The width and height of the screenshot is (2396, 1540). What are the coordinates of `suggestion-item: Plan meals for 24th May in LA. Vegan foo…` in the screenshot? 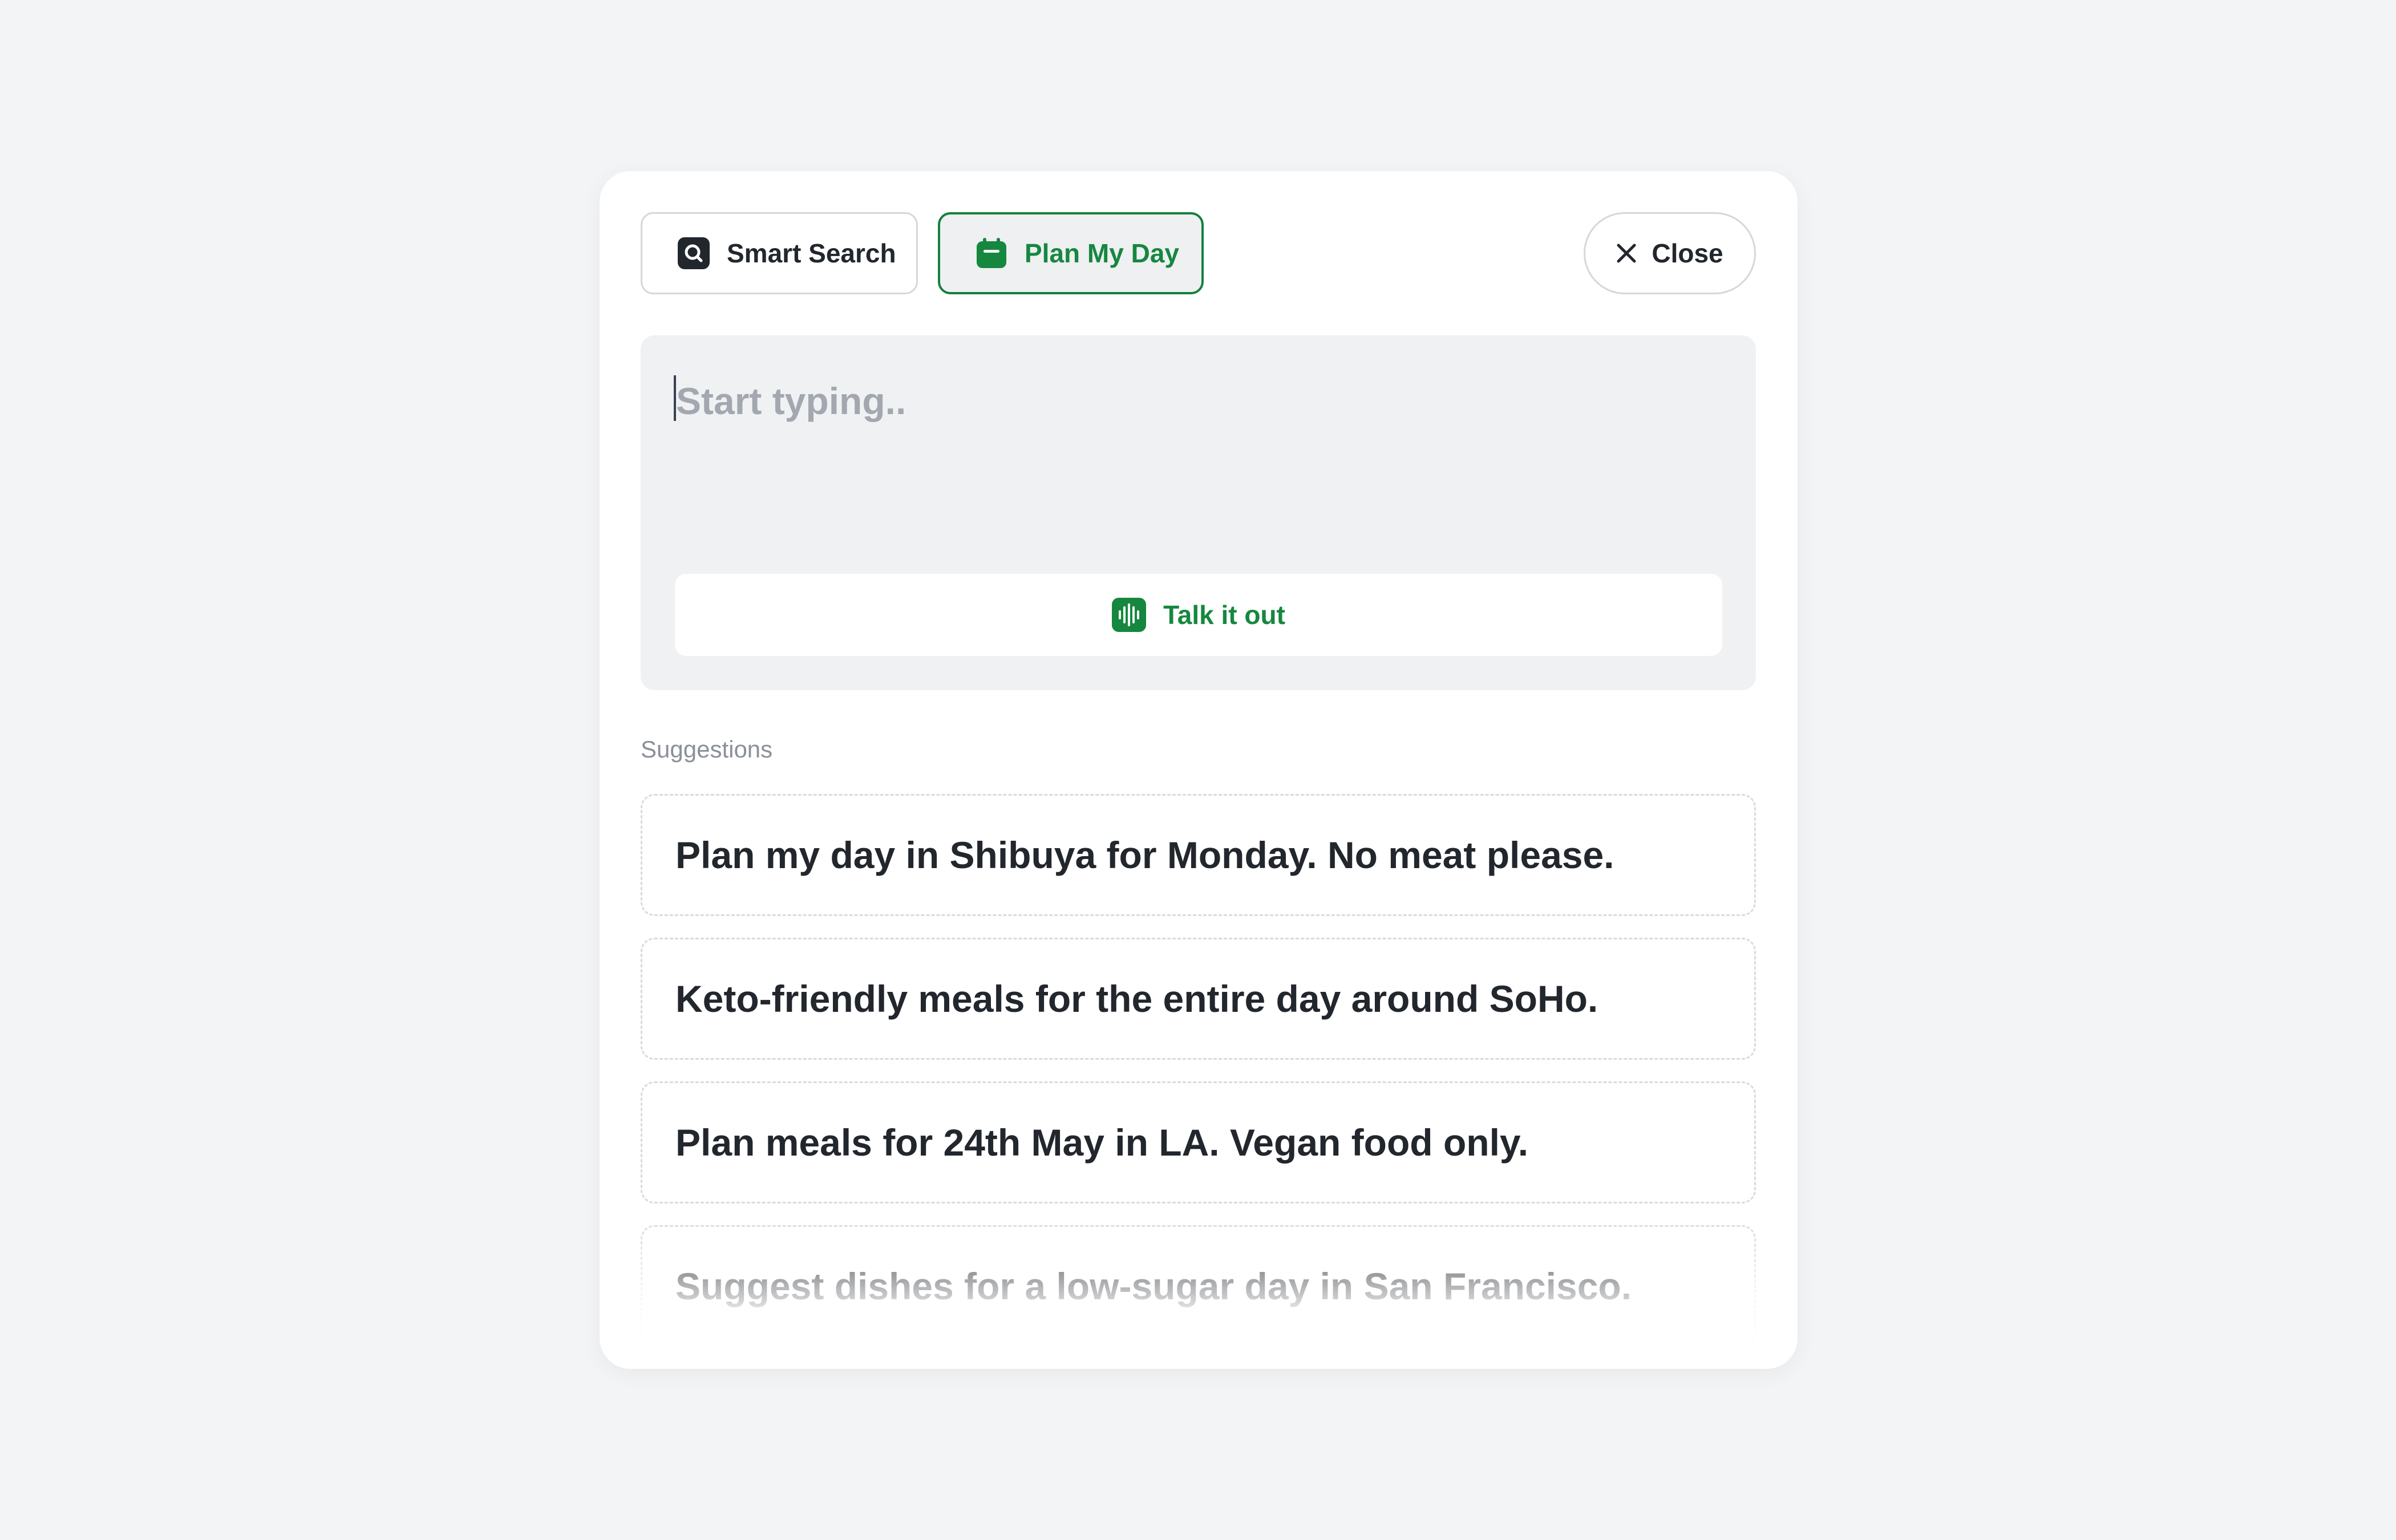 It's located at (1199, 1142).